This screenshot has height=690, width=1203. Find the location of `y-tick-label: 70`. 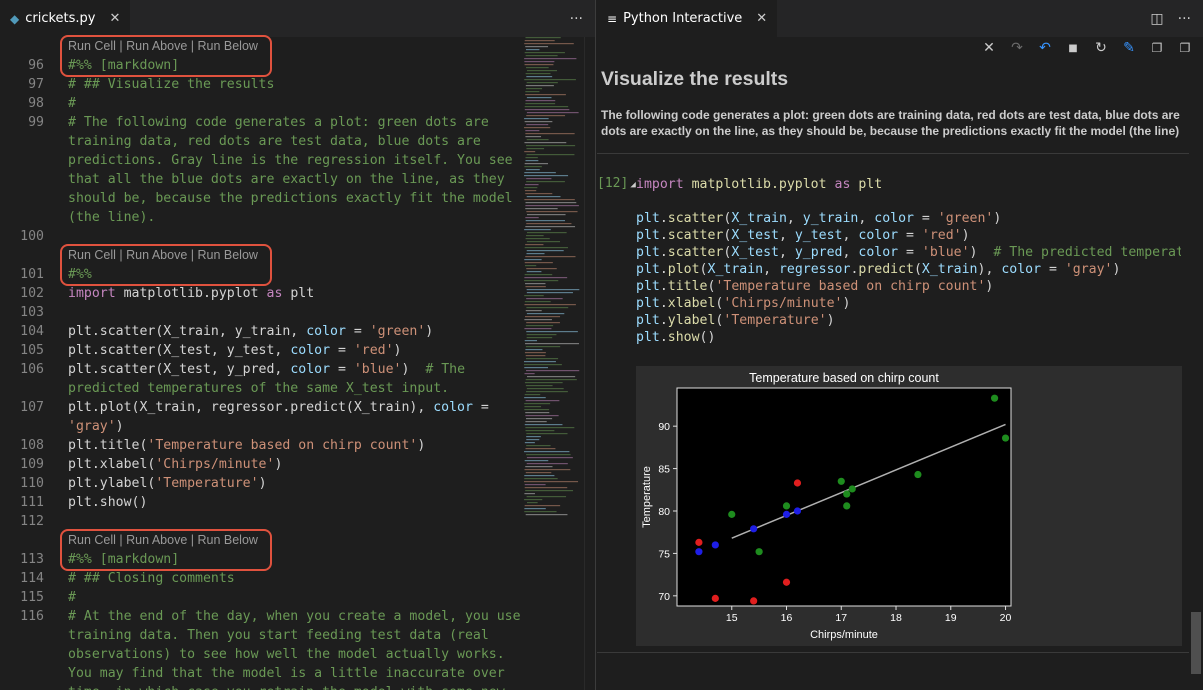

y-tick-label: 70 is located at coordinates (664, 597).